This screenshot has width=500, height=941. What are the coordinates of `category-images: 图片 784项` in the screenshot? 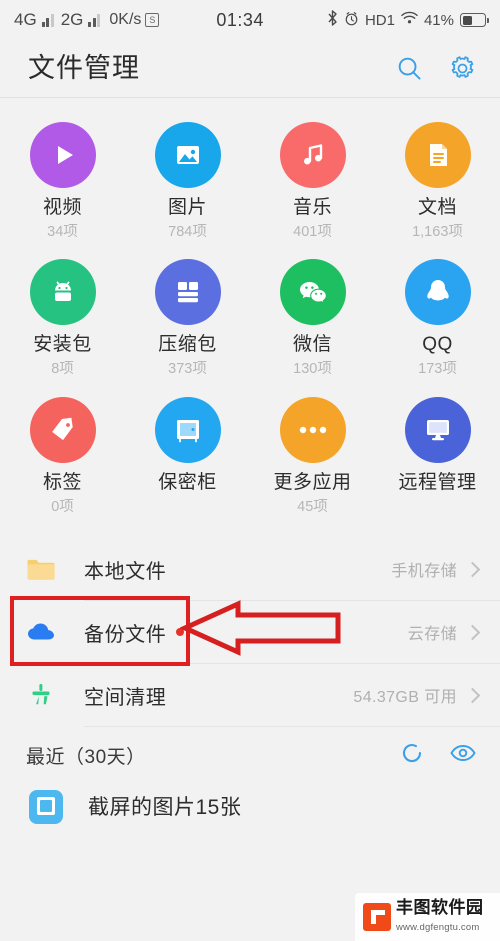 It's located at (187, 182).